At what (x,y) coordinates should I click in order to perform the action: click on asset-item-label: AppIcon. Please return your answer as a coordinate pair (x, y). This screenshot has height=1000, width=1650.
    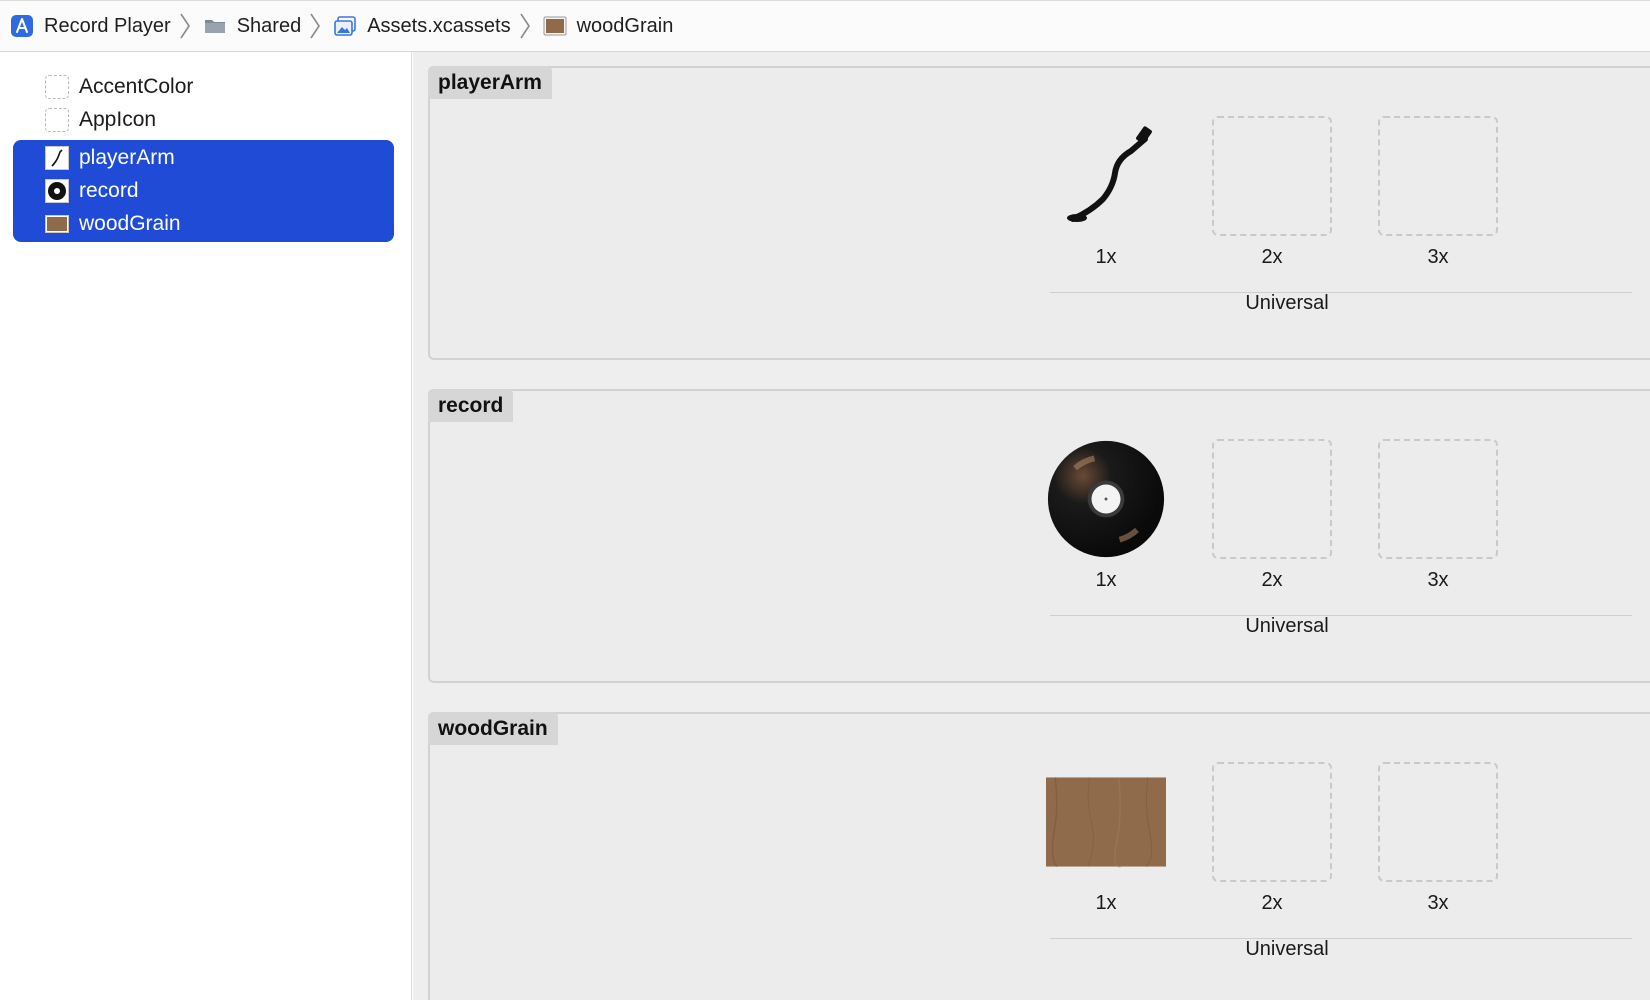
    Looking at the image, I should click on (118, 119).